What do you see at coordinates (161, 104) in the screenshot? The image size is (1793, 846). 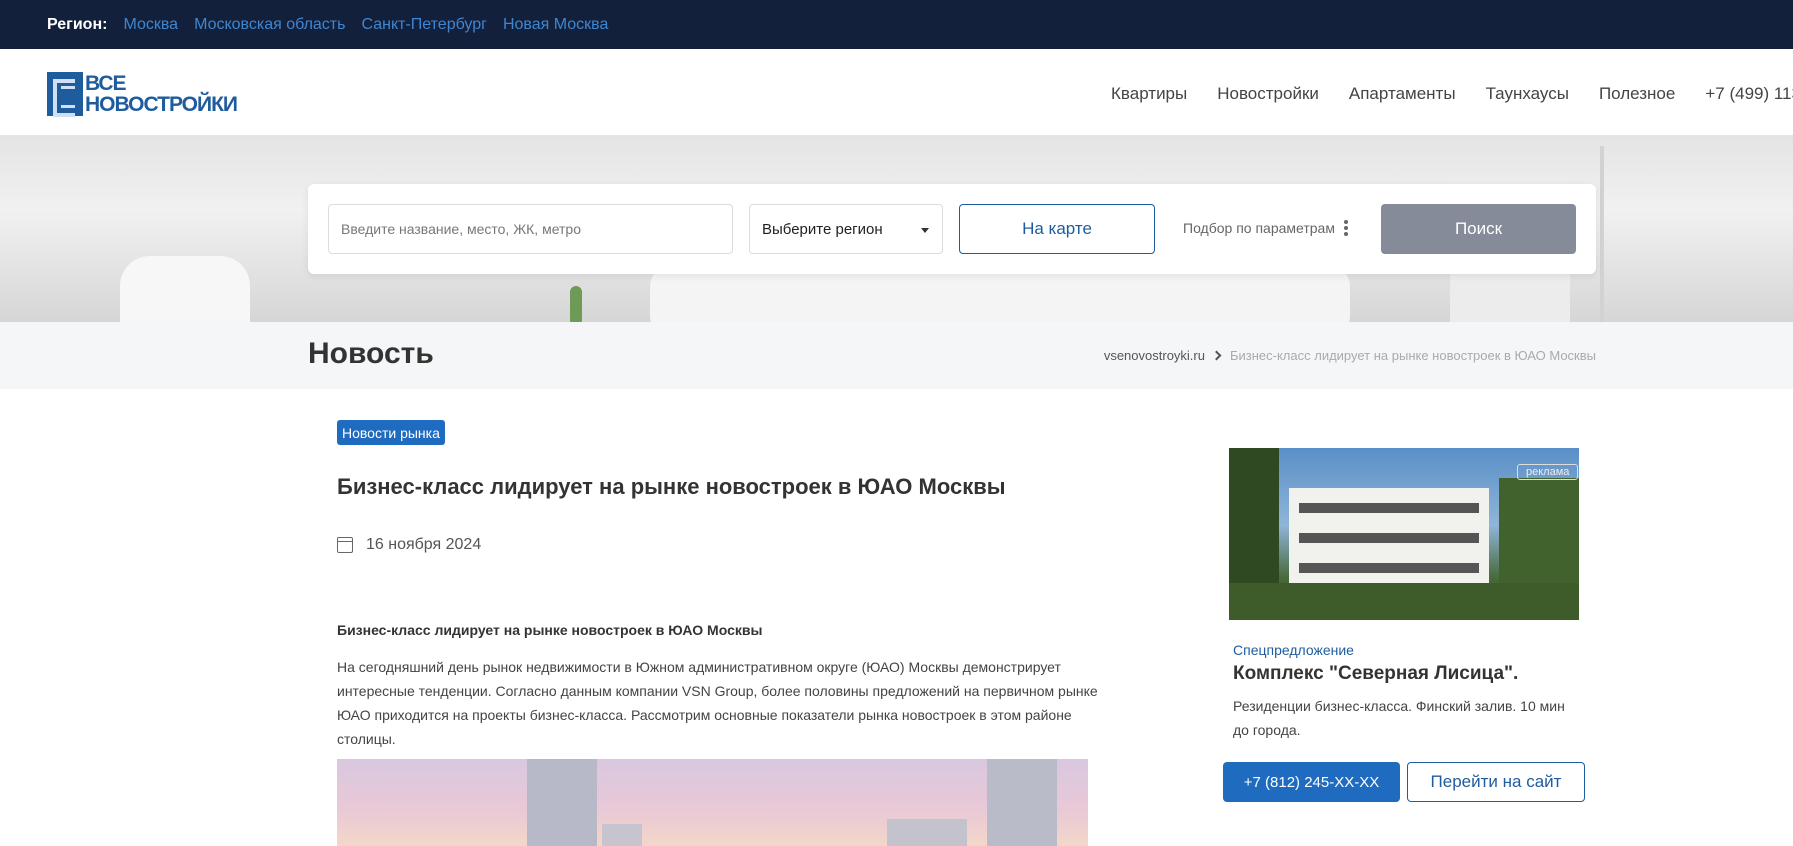 I see `logo-text-line2: НОВОСТРОЙКИ` at bounding box center [161, 104].